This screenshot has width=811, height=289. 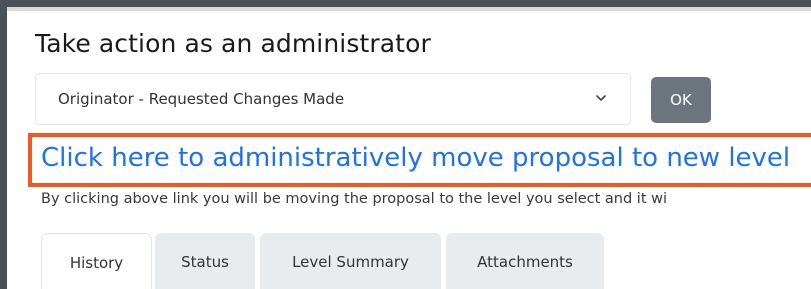 I want to click on tab-attachments-label: Attachments, so click(x=525, y=262).